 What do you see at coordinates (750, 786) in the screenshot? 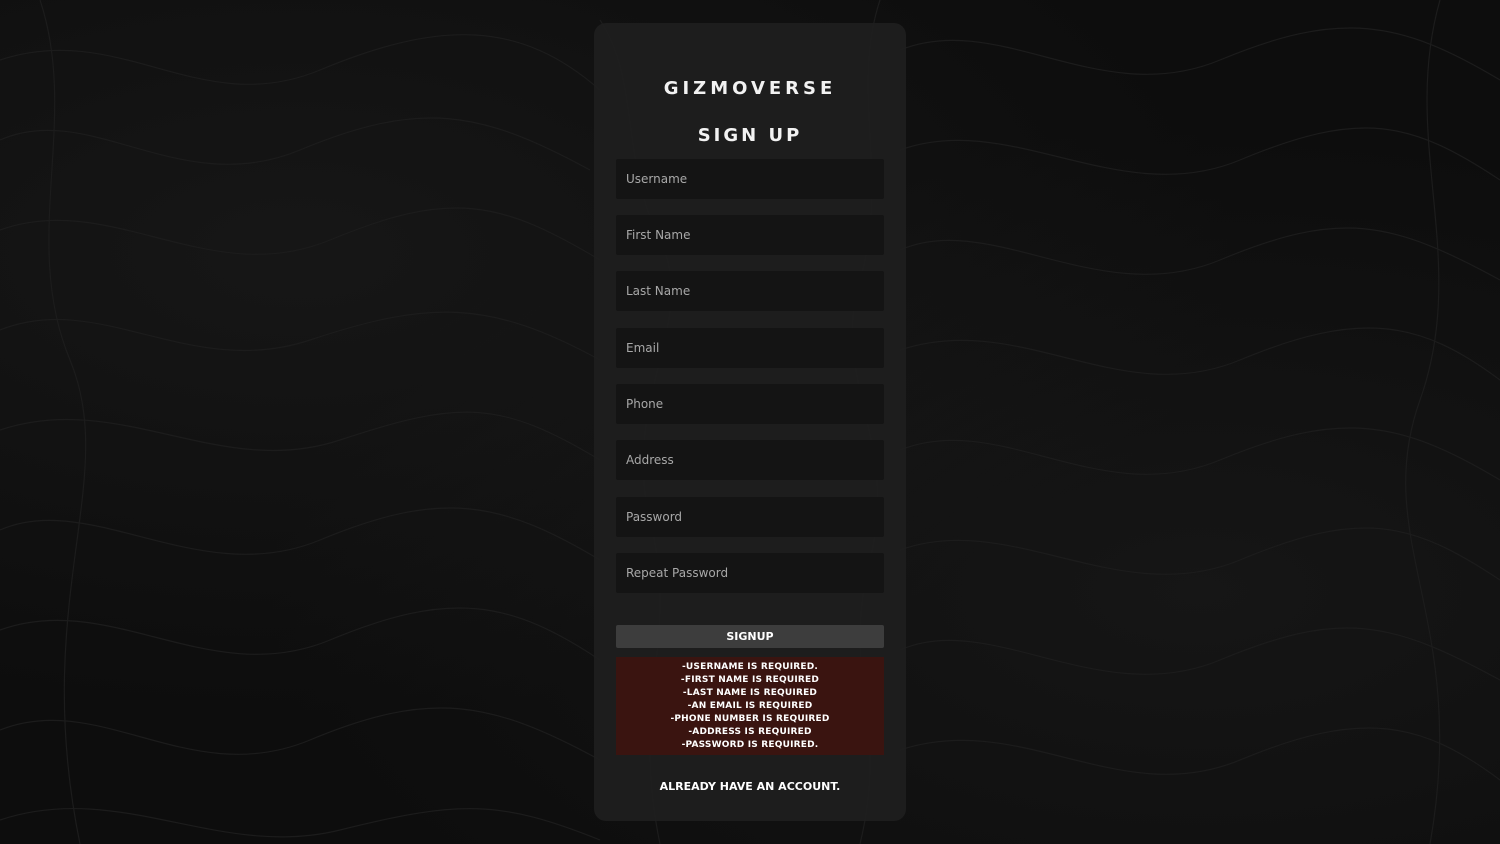
I see `login-link: ALREADY HAVE AN ACCOUNT.` at bounding box center [750, 786].